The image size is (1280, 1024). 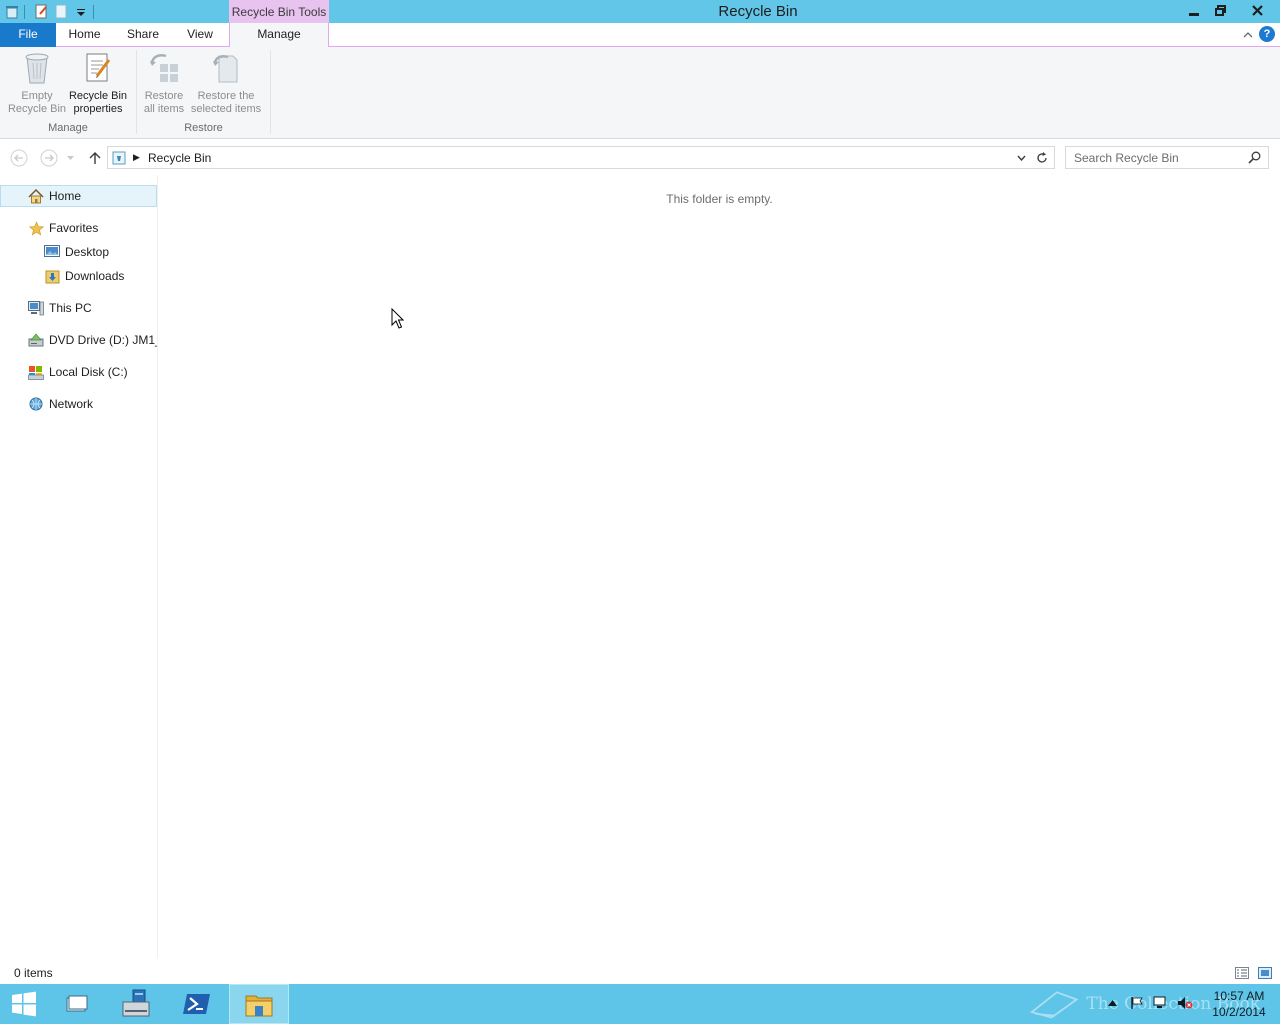 I want to click on restore-selected-label-line2: selected items, so click(x=226, y=109).